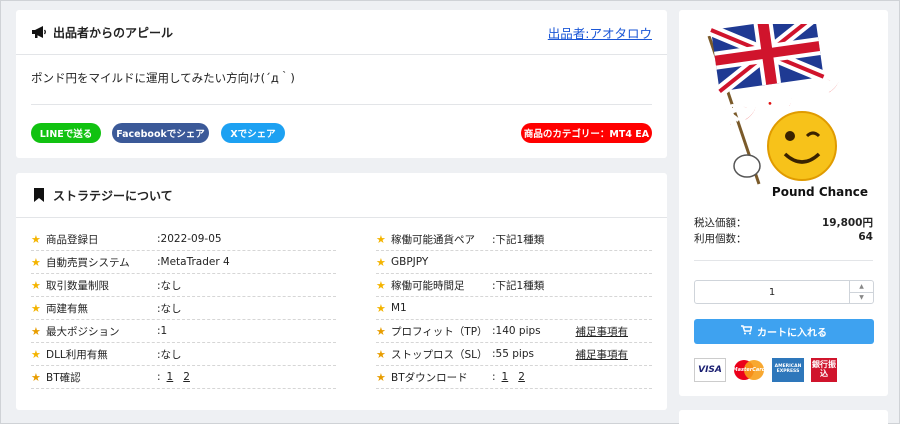  I want to click on price-row: 税込価額： 19,800円, so click(783, 222).